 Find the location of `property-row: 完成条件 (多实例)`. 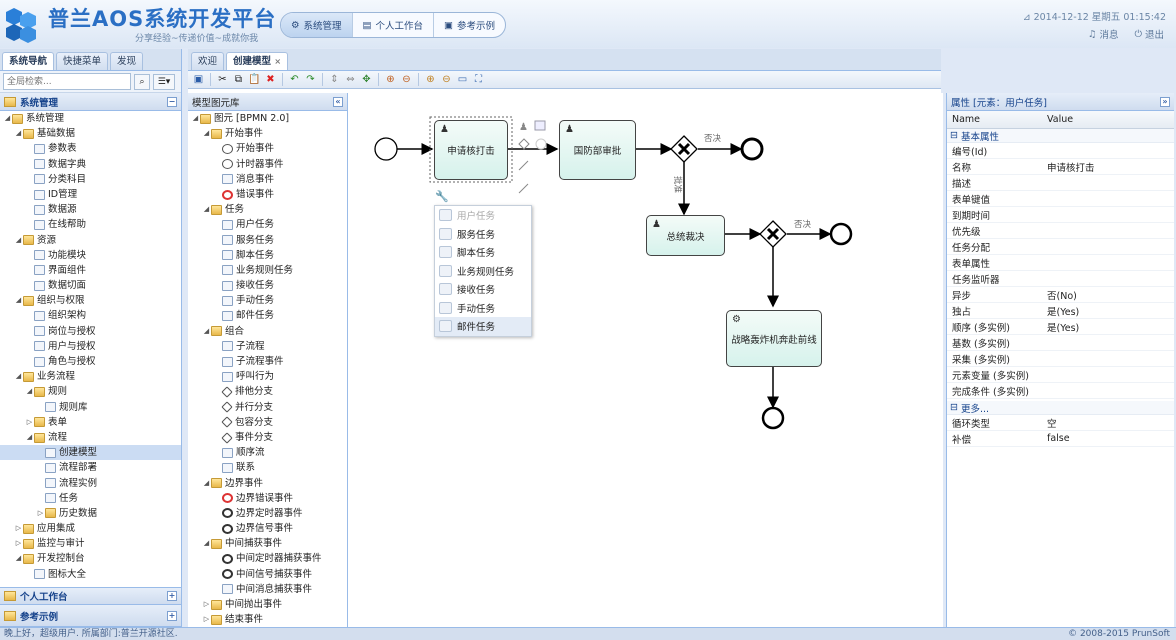

property-row: 完成条件 (多实例) is located at coordinates (1060, 391).